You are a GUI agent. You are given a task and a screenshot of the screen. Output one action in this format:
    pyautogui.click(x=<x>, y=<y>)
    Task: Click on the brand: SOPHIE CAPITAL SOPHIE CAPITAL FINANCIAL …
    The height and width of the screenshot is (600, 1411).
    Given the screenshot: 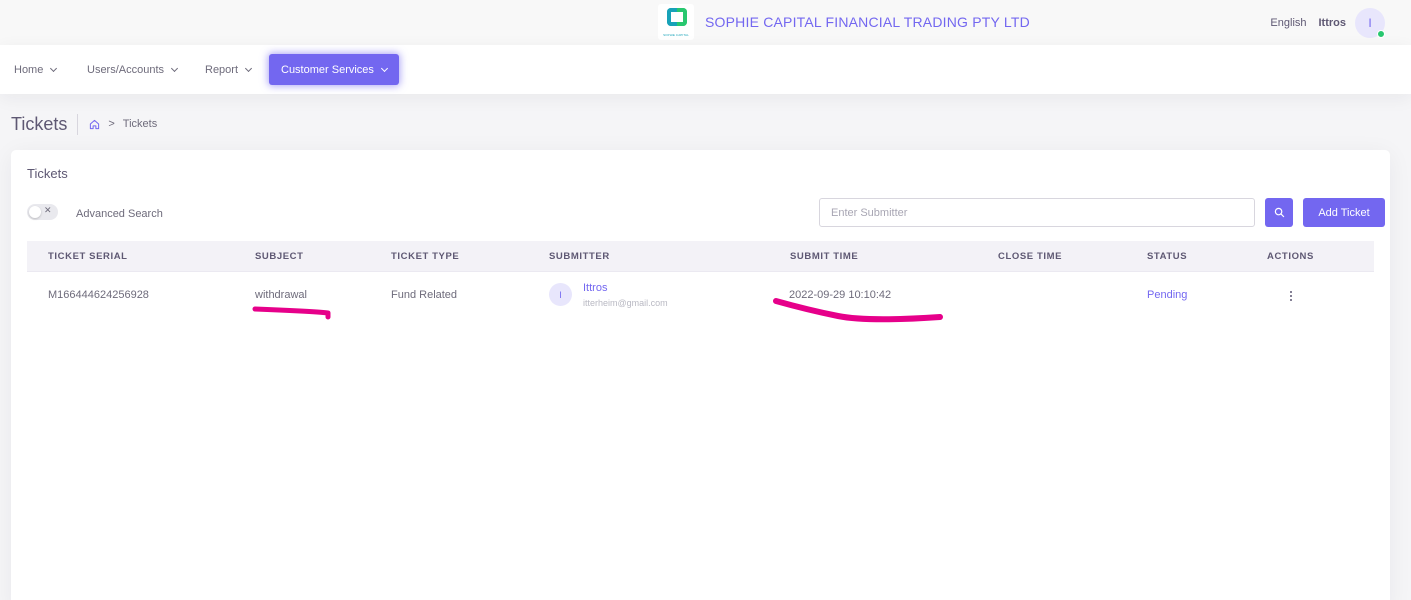 What is the action you would take?
    pyautogui.click(x=844, y=22)
    